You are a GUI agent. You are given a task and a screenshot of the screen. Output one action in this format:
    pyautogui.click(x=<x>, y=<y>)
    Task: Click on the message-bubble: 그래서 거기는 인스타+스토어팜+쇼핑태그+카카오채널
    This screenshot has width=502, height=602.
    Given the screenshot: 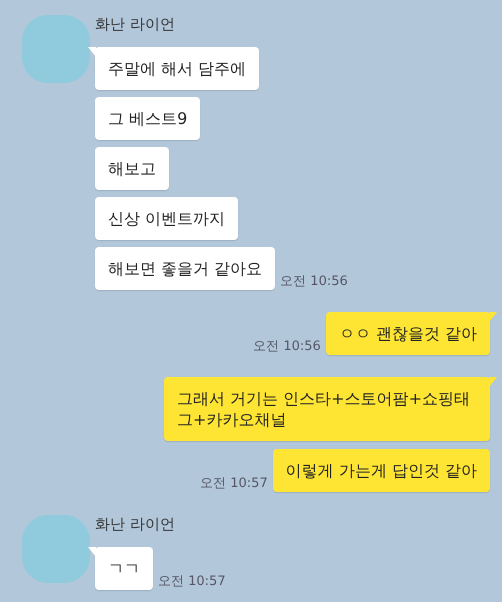 What is the action you would take?
    pyautogui.click(x=327, y=409)
    